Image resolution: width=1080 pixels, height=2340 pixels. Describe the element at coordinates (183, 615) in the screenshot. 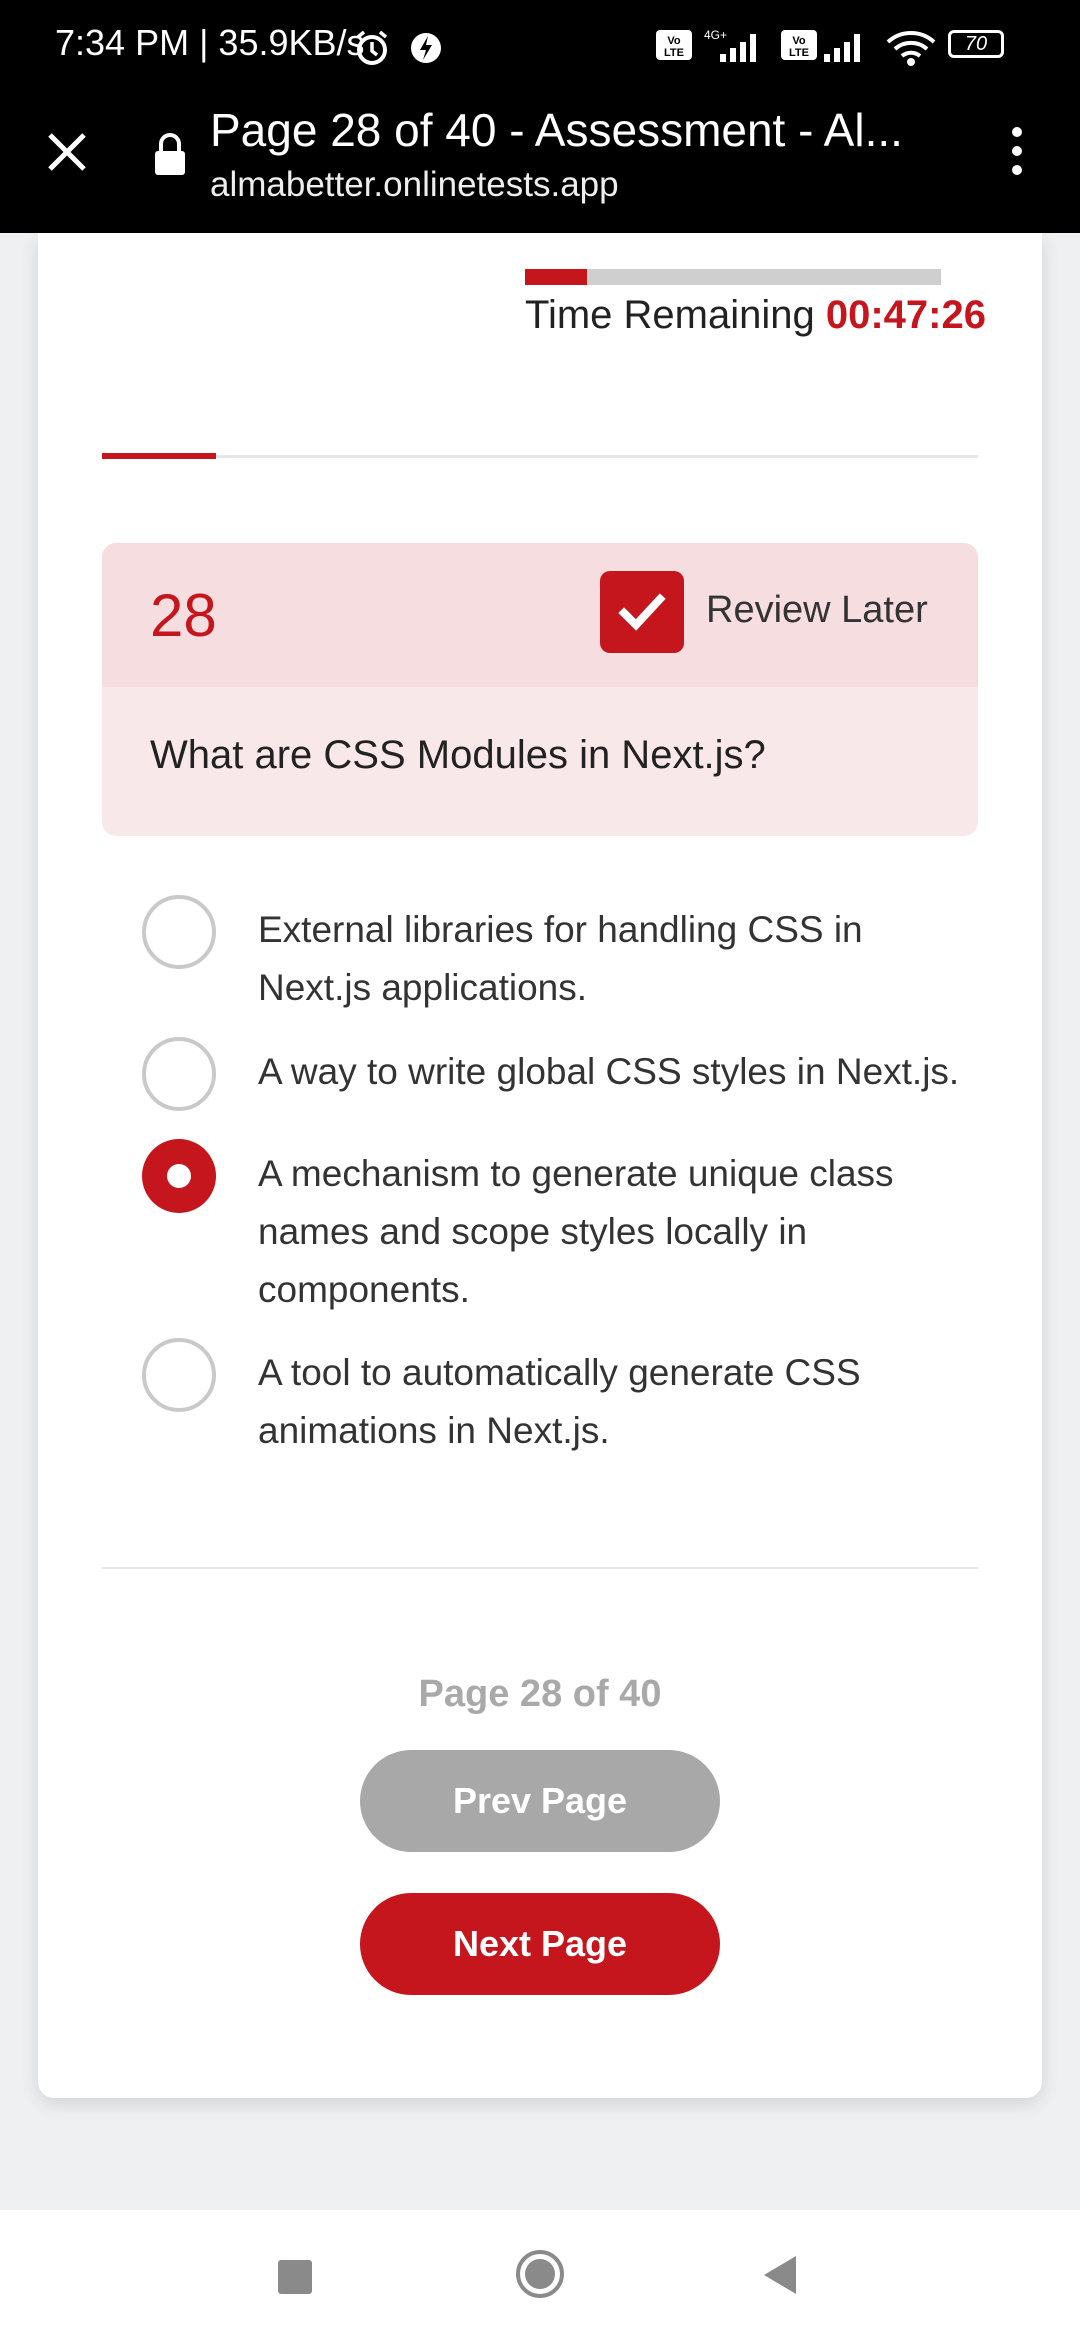

I see `question-number: 28` at that location.